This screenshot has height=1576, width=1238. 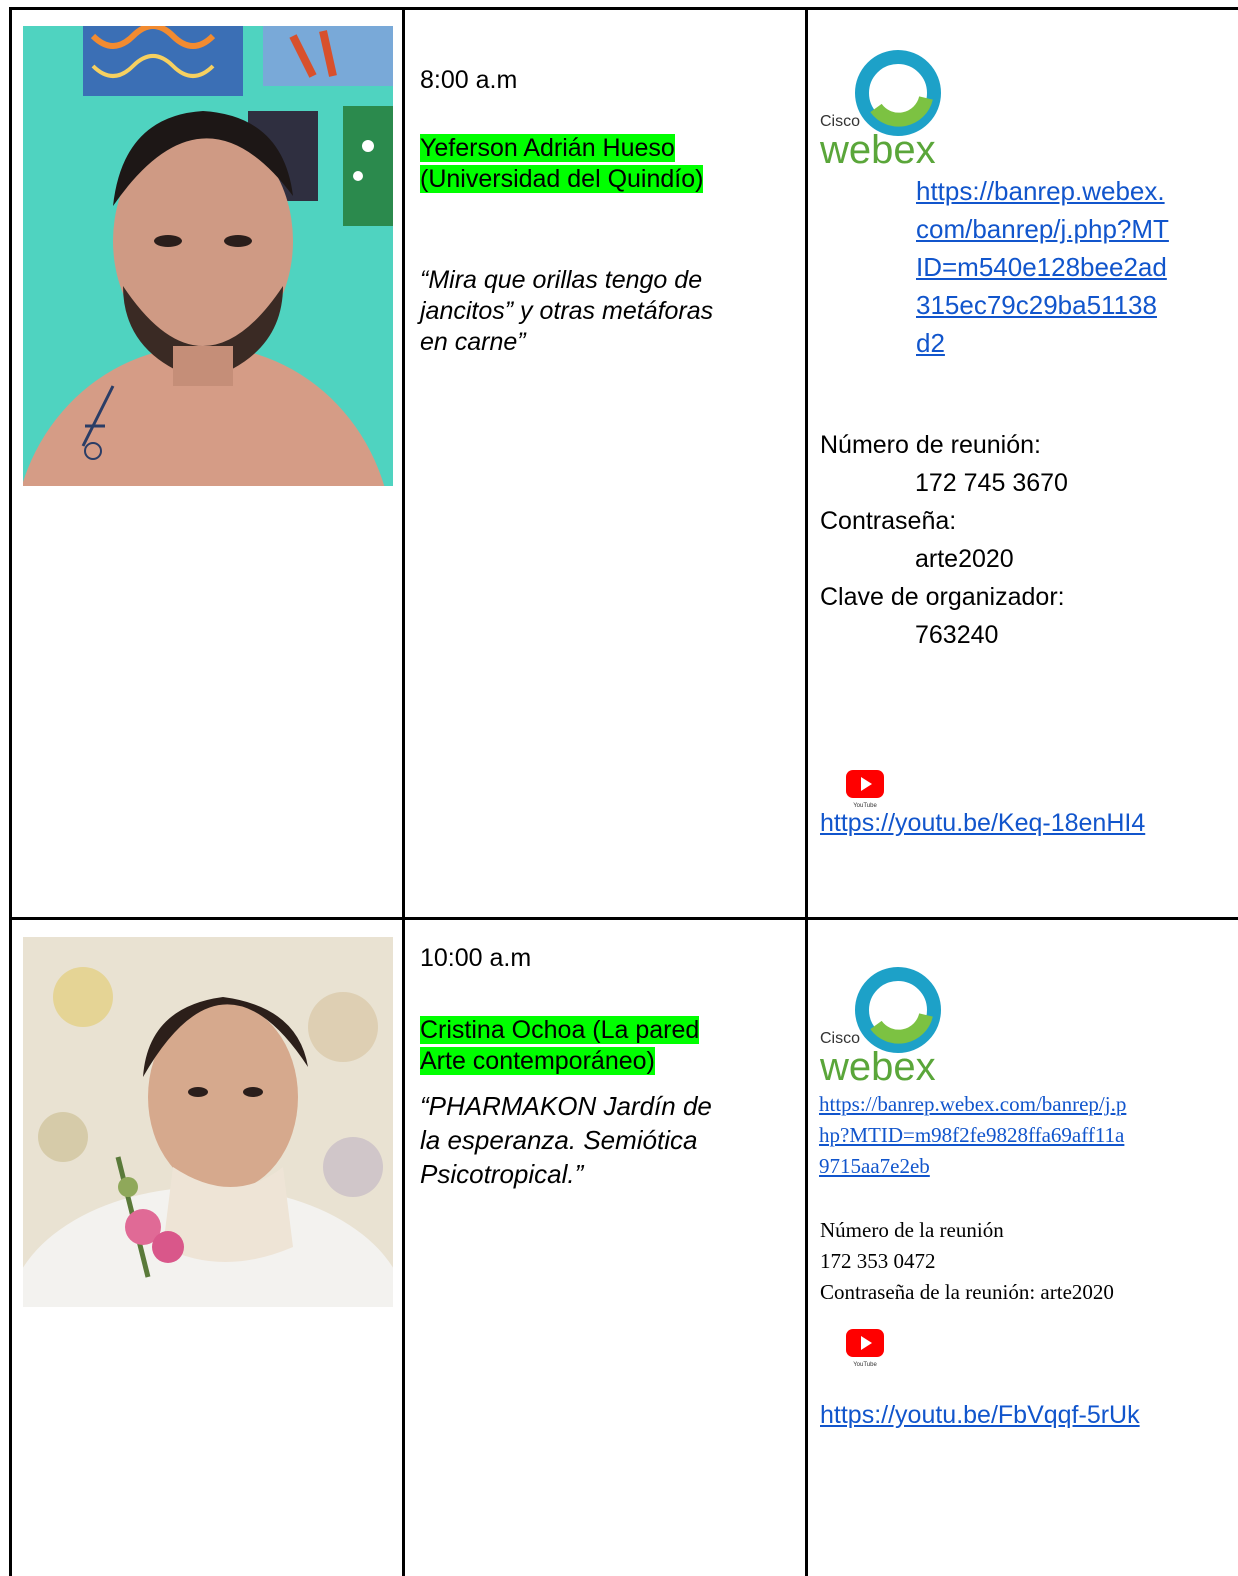 What do you see at coordinates (865, 1365) in the screenshot?
I see `youtube-caption: YouTube` at bounding box center [865, 1365].